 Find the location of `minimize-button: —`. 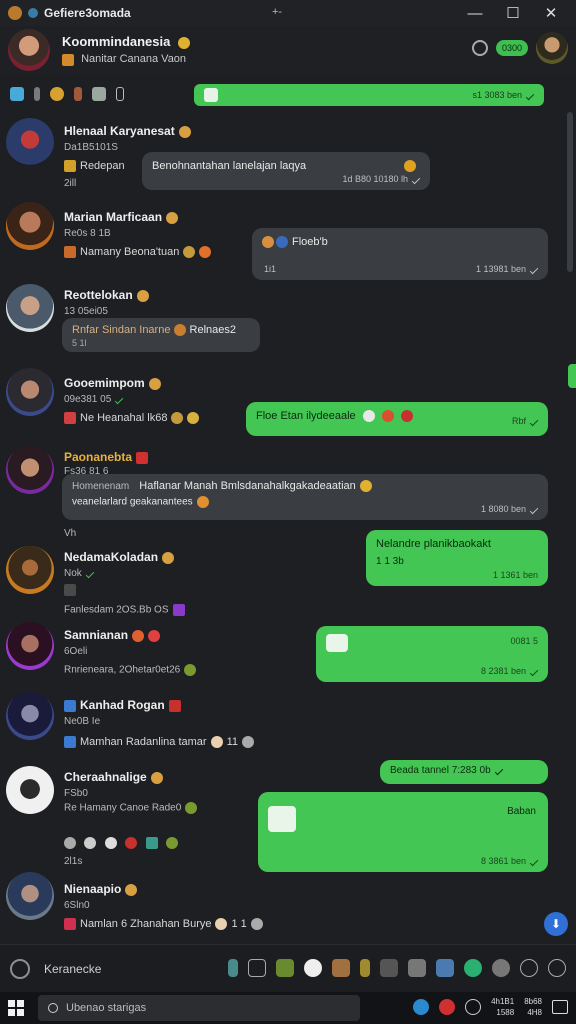

minimize-button: — is located at coordinates (475, 13).